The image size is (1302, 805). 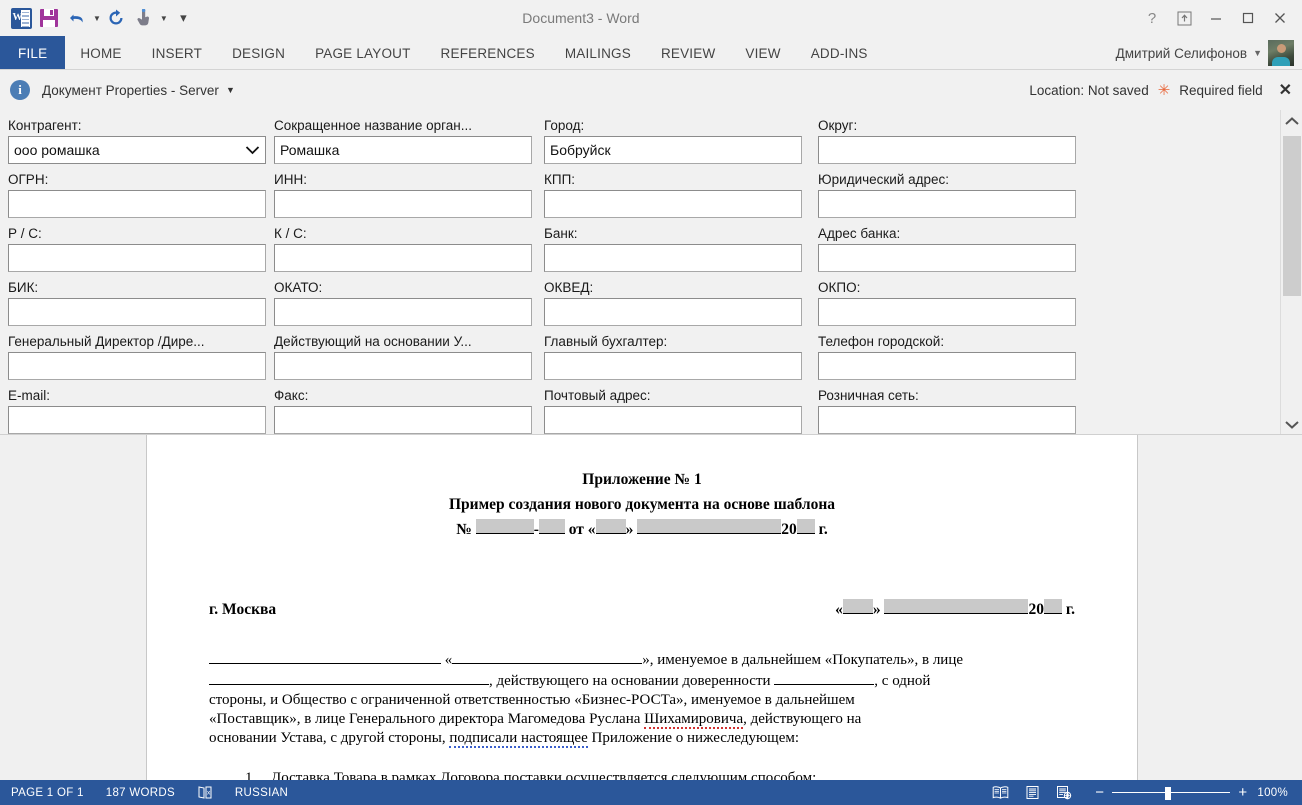 What do you see at coordinates (673, 150) in the screenshot?
I see `city-input` at bounding box center [673, 150].